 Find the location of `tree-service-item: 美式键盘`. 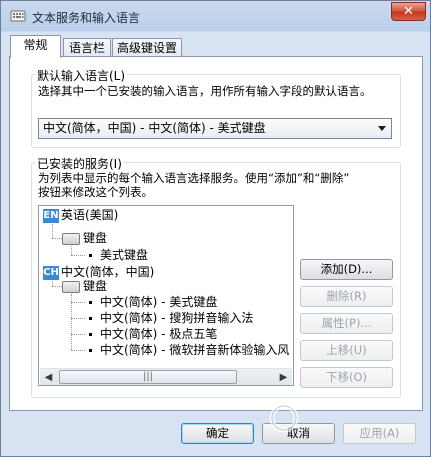

tree-service-item: 美式键盘 is located at coordinates (118, 255).